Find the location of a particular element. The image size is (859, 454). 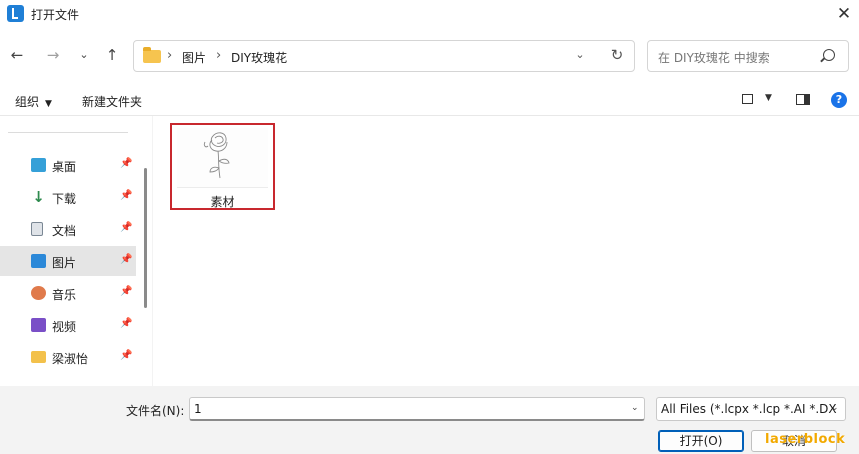

sidebar-item-documents: 文档 📌 is located at coordinates (68, 229).